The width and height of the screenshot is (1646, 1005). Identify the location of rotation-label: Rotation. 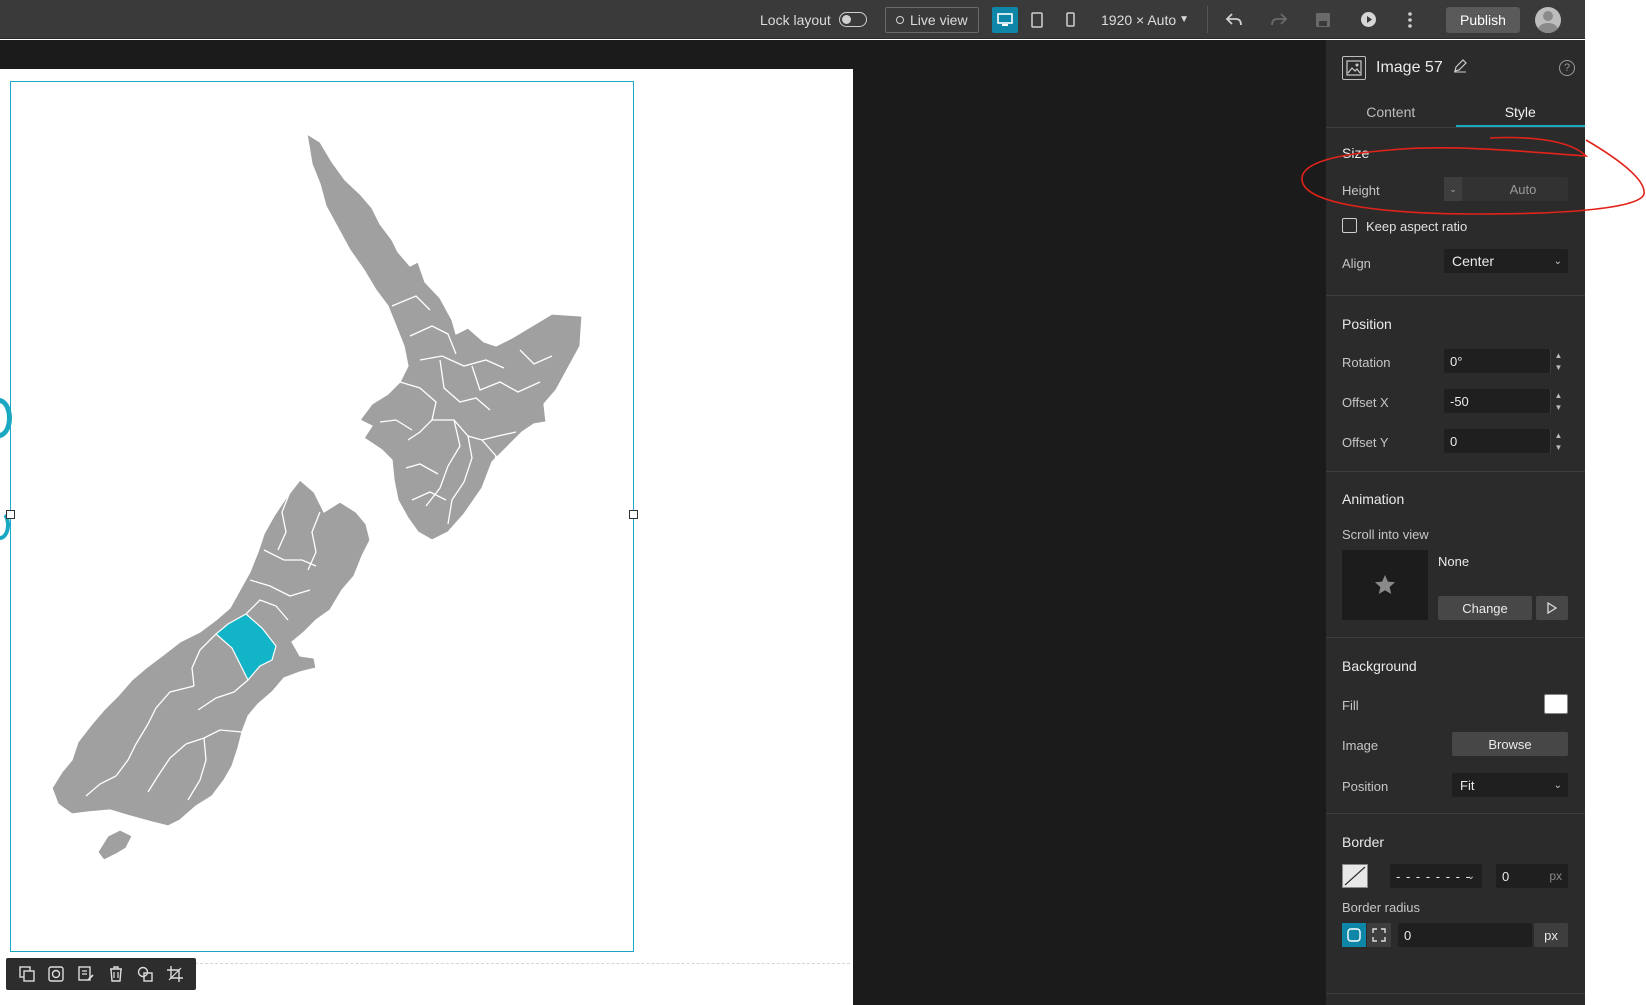
(1366, 362).